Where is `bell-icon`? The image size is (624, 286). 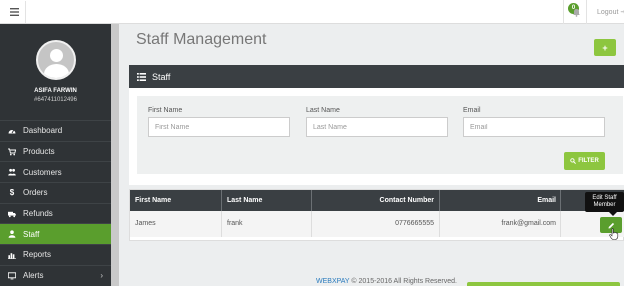
bell-icon is located at coordinates (576, 12).